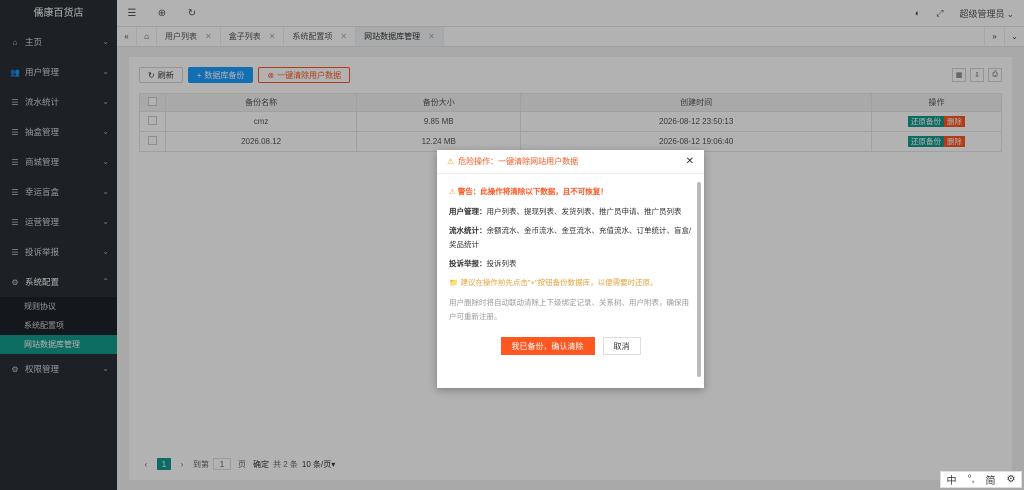  What do you see at coordinates (468, 230) in the screenshot?
I see `section-label: 流水统计：` at bounding box center [468, 230].